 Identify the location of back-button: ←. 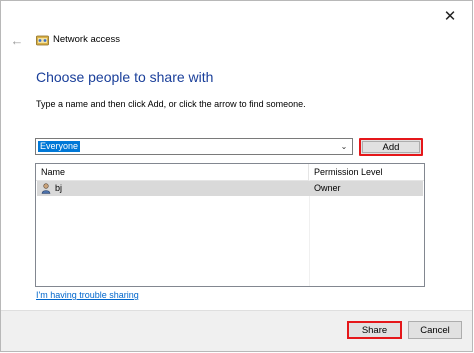
(17, 40).